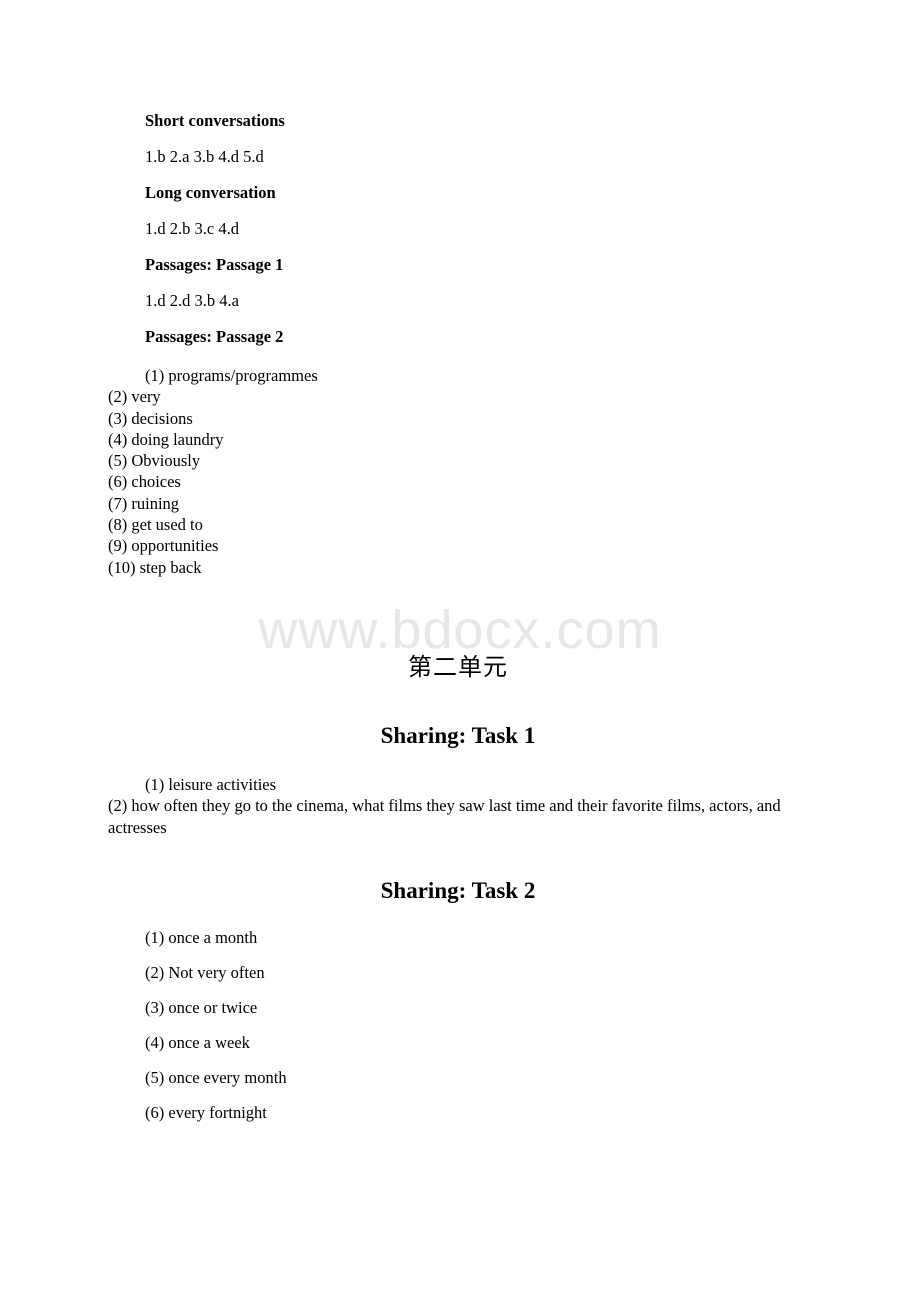  I want to click on list-item: (4) once a week, so click(197, 1043).